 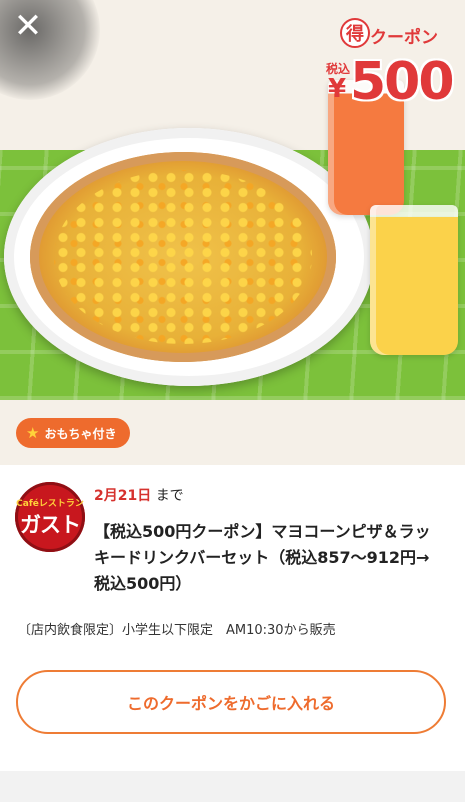 What do you see at coordinates (404, 38) in the screenshot?
I see `badge-label: クーポン` at bounding box center [404, 38].